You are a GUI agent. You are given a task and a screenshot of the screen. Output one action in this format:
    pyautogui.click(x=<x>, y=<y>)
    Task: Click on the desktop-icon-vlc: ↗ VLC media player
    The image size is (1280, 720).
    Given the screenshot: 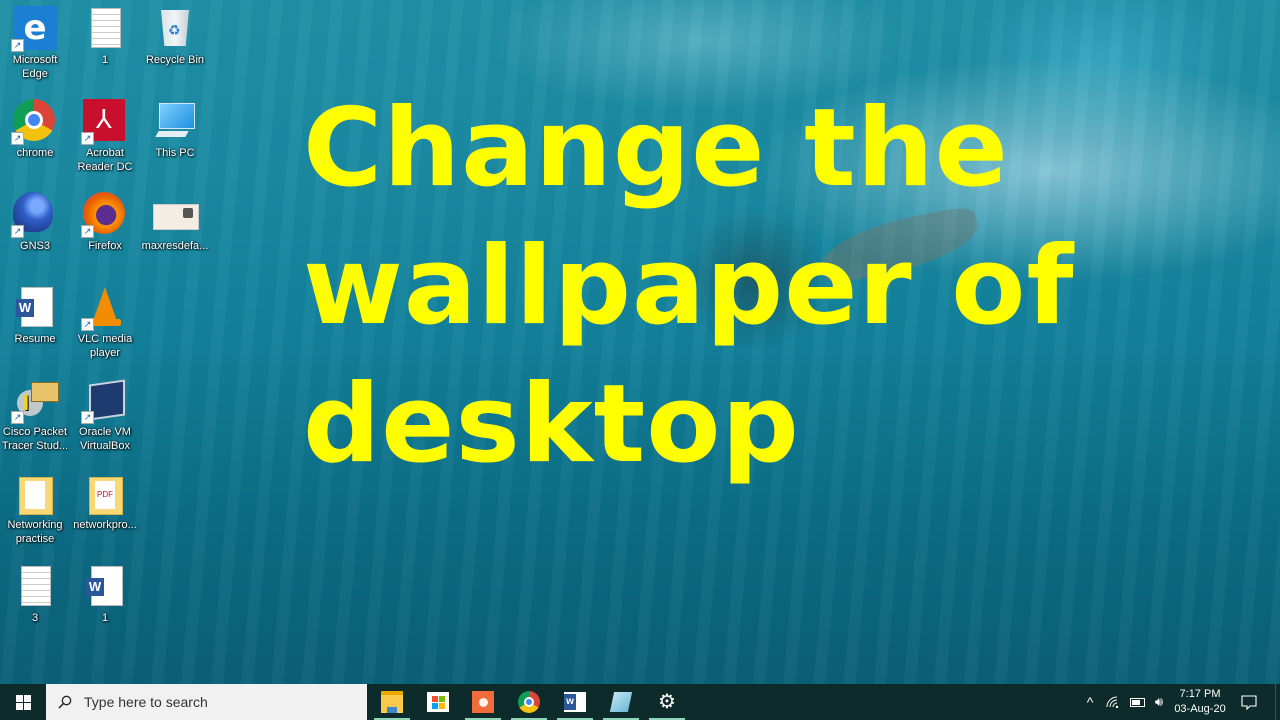 What is the action you would take?
    pyautogui.click(x=105, y=319)
    